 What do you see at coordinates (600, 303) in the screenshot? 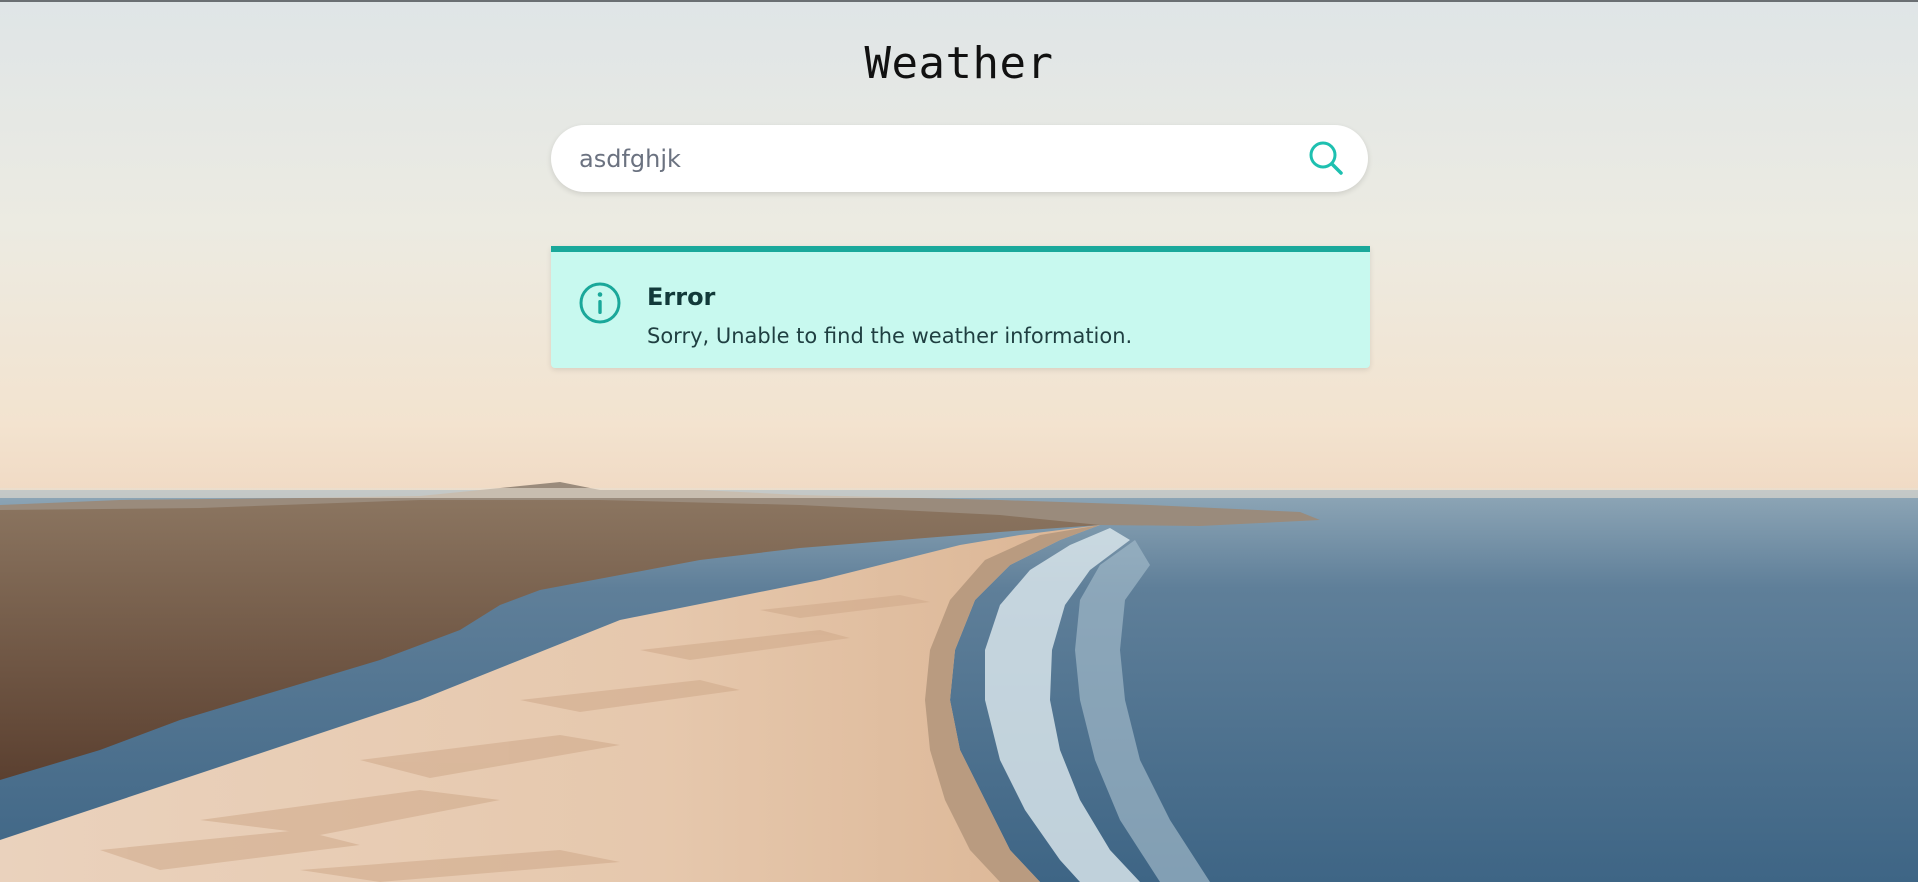
I see `info-icon` at bounding box center [600, 303].